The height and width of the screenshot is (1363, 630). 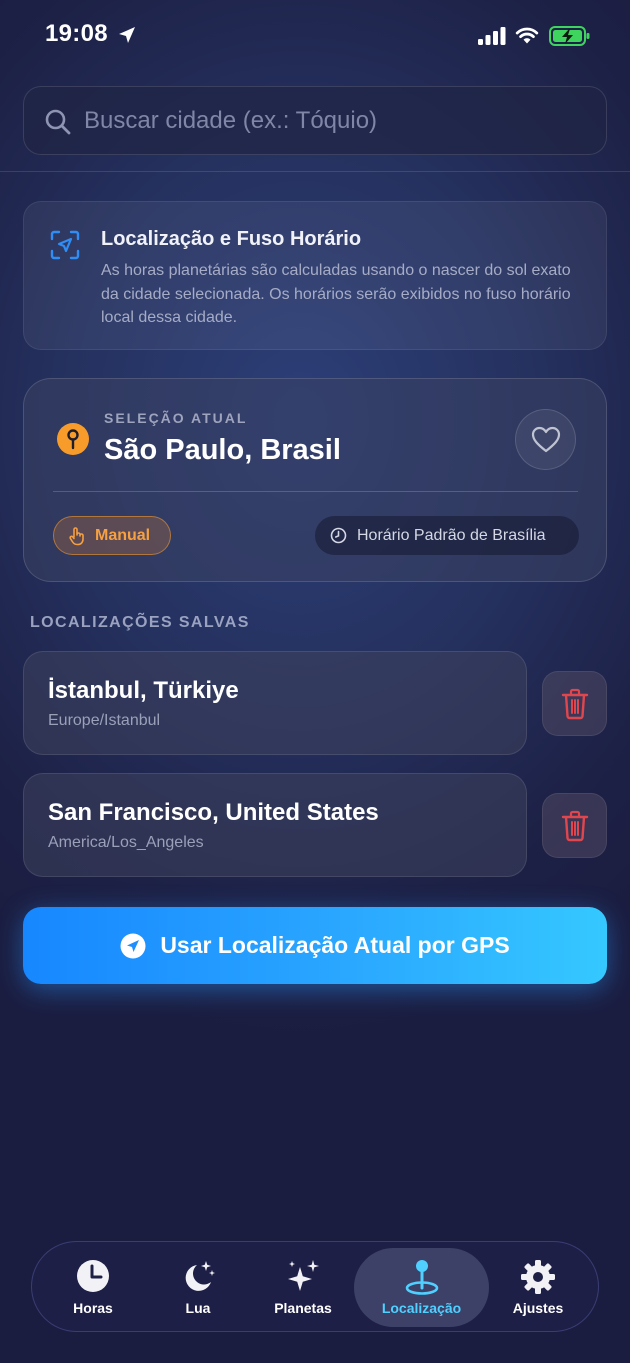 I want to click on manual-mode-badge: Manual, so click(x=112, y=535).